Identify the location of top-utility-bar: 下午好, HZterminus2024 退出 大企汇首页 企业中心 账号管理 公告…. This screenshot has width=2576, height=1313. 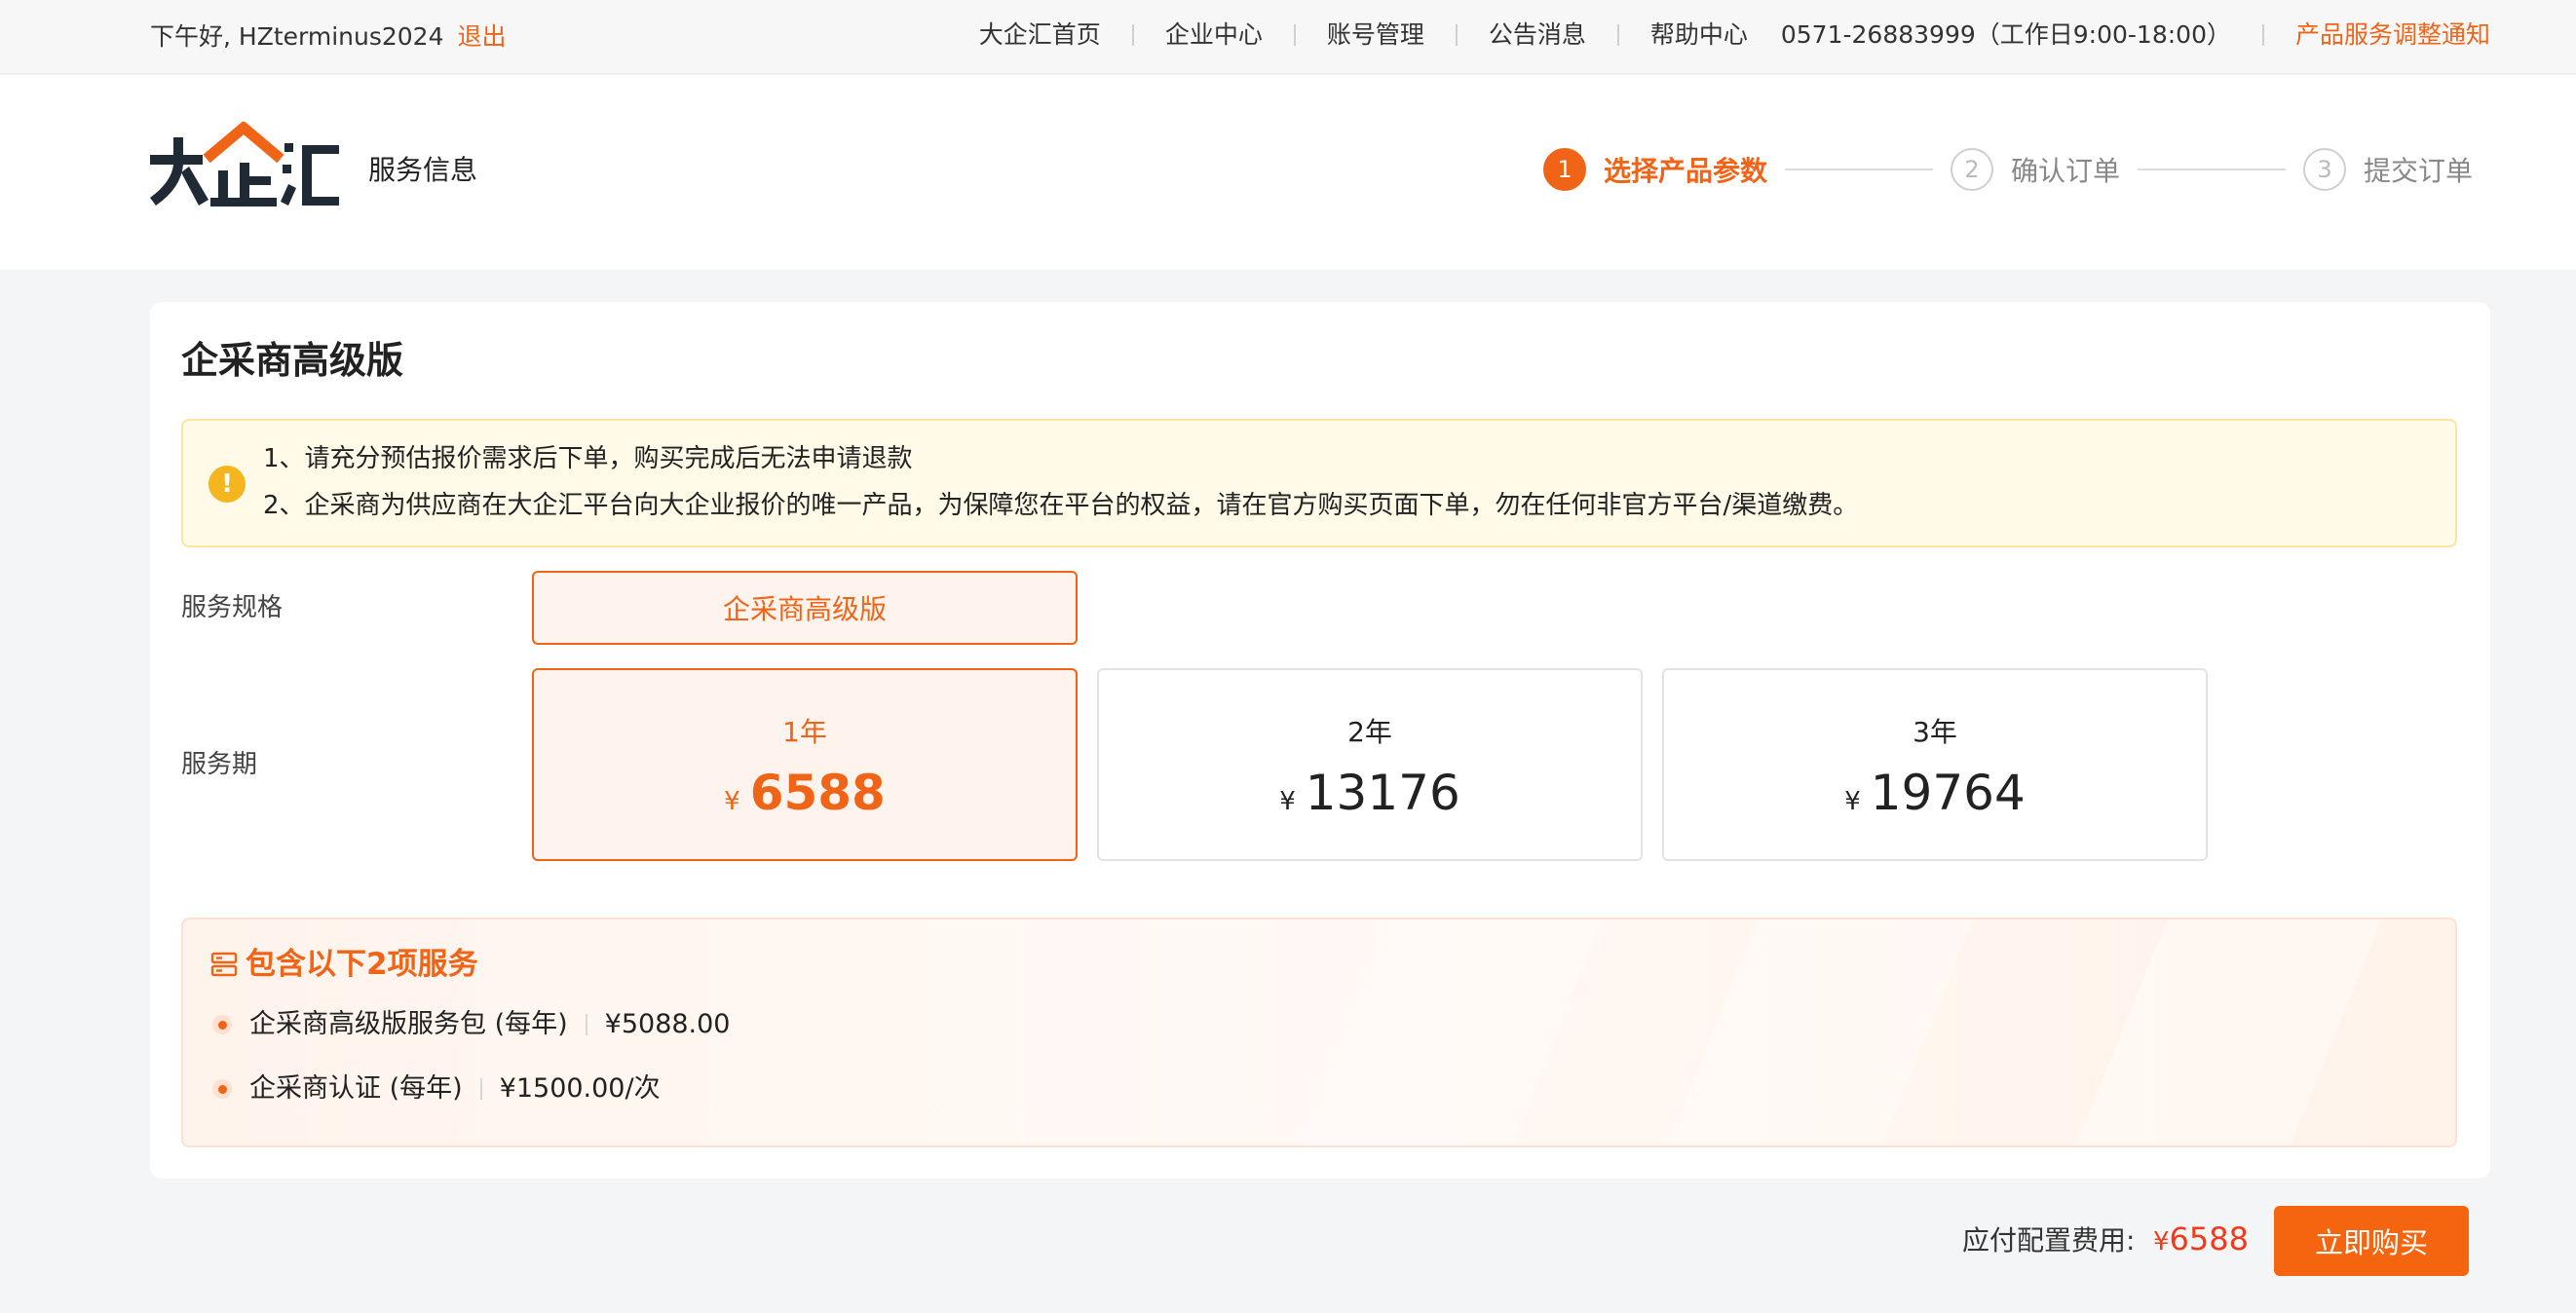
(1288, 37).